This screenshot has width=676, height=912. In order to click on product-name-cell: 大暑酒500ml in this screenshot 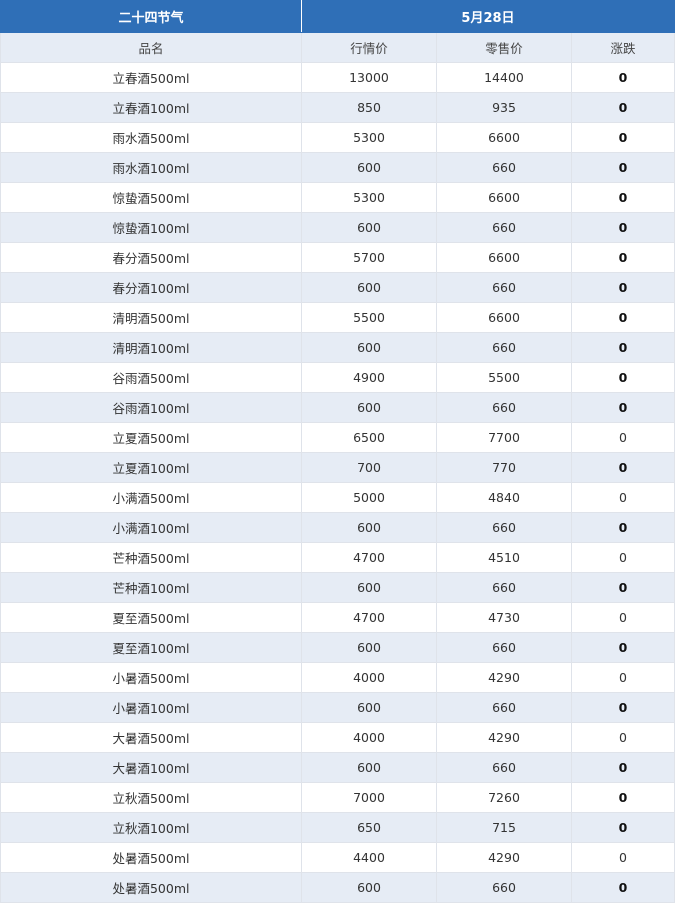, I will do `click(151, 737)`.